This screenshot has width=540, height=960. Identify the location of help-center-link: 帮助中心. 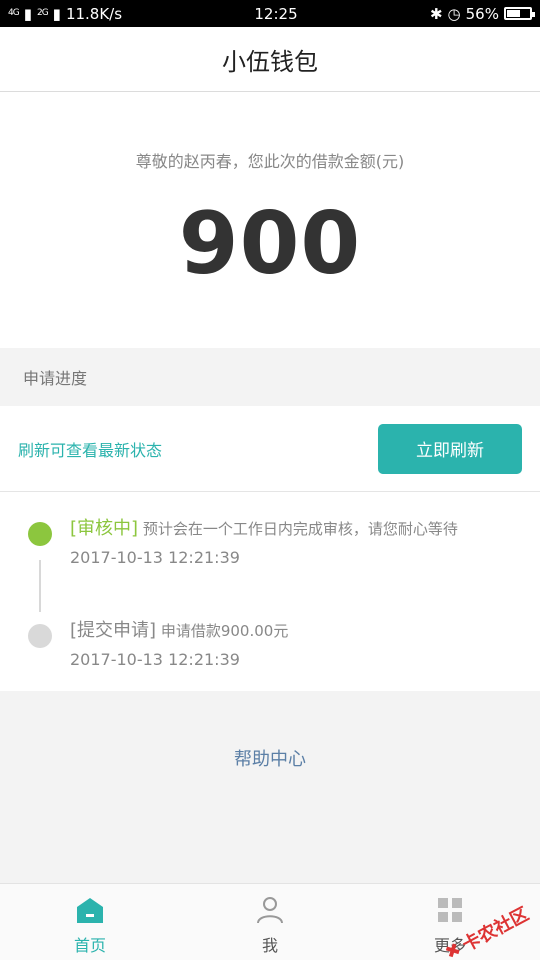
(270, 758).